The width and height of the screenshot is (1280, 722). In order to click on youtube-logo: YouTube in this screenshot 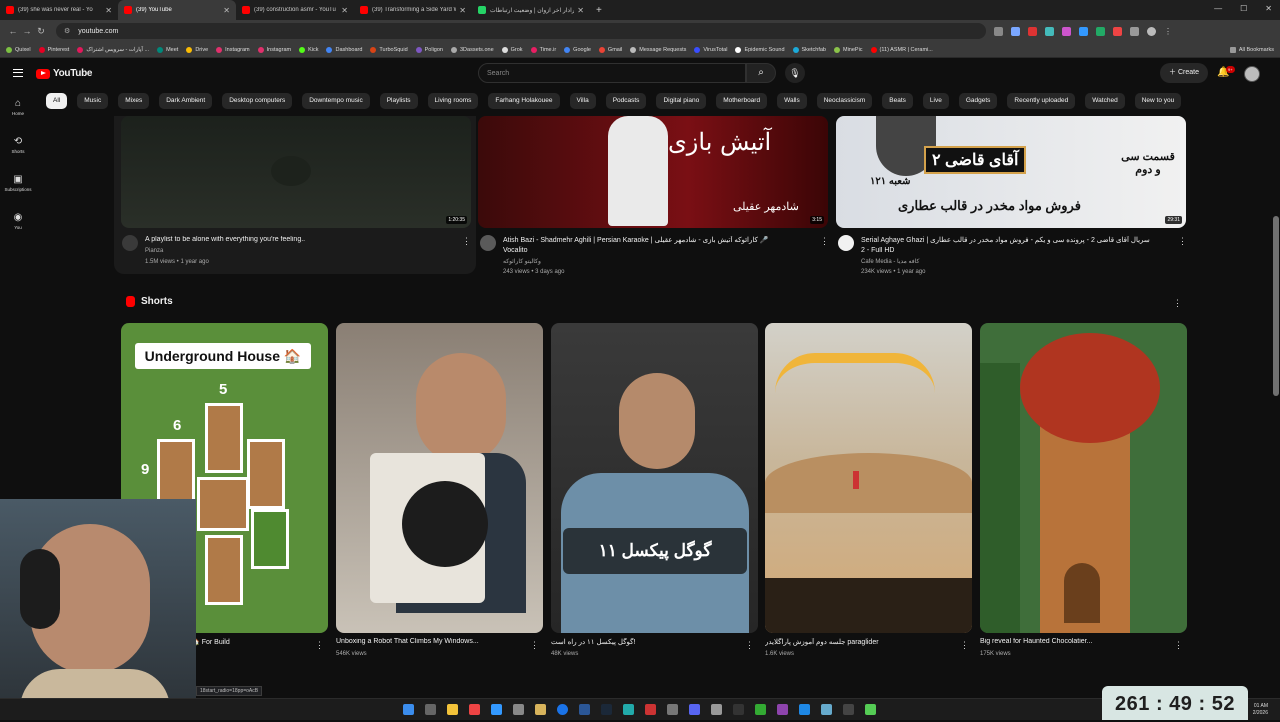, I will do `click(64, 73)`.